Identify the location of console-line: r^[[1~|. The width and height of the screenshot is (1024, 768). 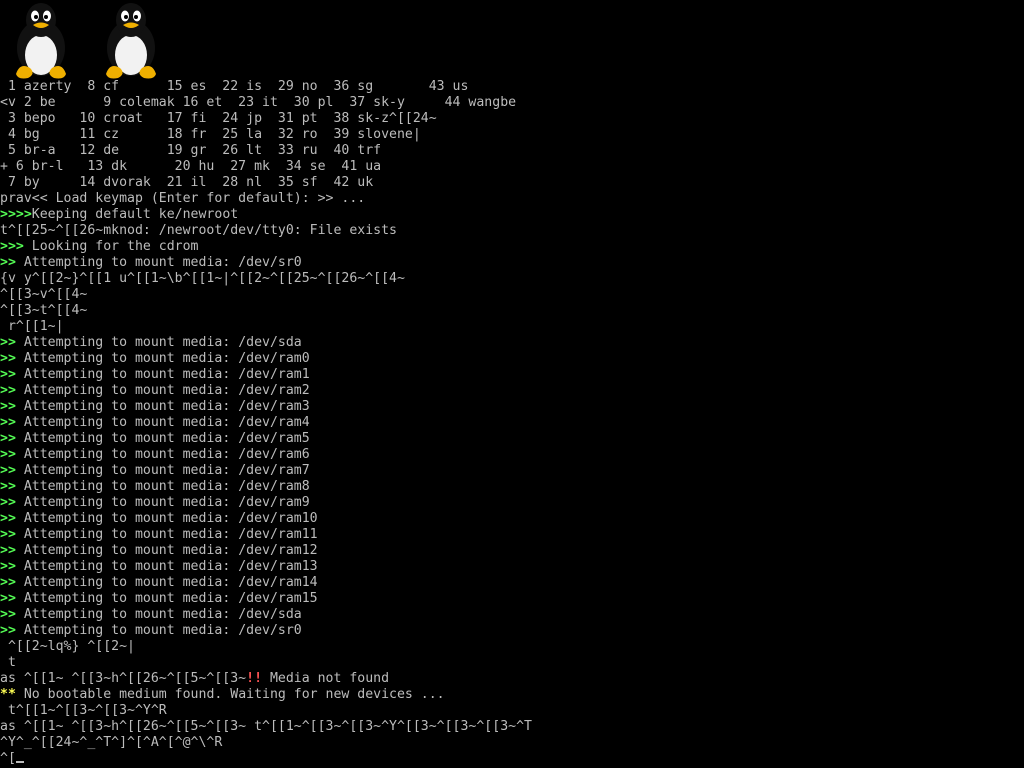
(512, 327).